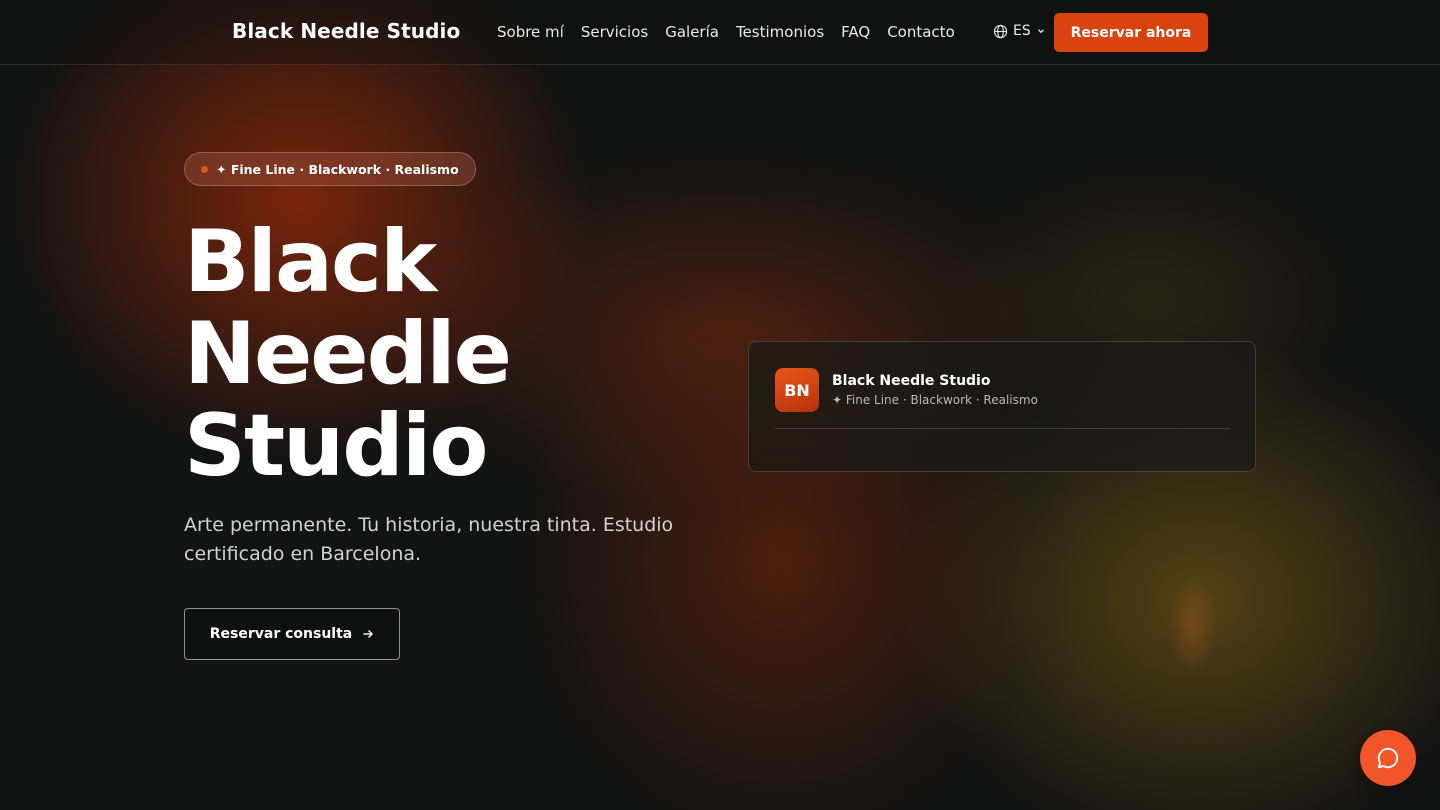  What do you see at coordinates (780, 32) in the screenshot?
I see `nav-link-testimonials: Testimonios` at bounding box center [780, 32].